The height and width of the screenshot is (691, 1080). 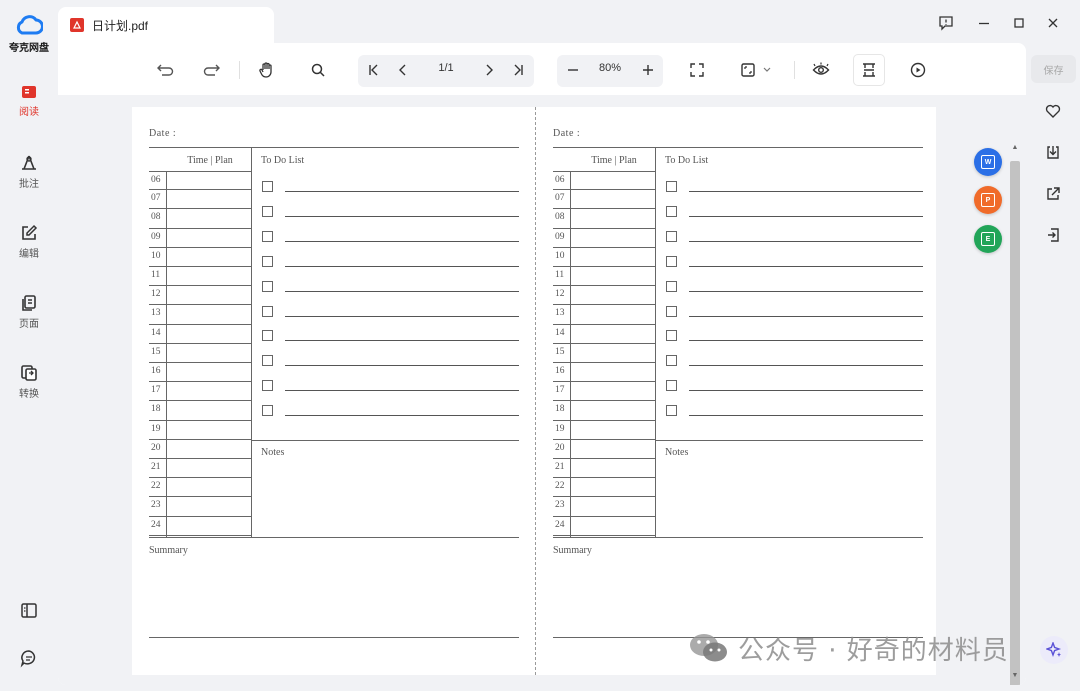 What do you see at coordinates (29, 184) in the screenshot?
I see `rail-item-label: 批注` at bounding box center [29, 184].